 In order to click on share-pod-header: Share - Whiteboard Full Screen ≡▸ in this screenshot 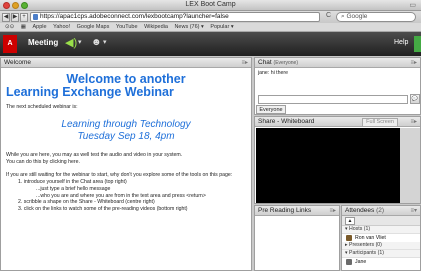, I will do `click(337, 122)`.